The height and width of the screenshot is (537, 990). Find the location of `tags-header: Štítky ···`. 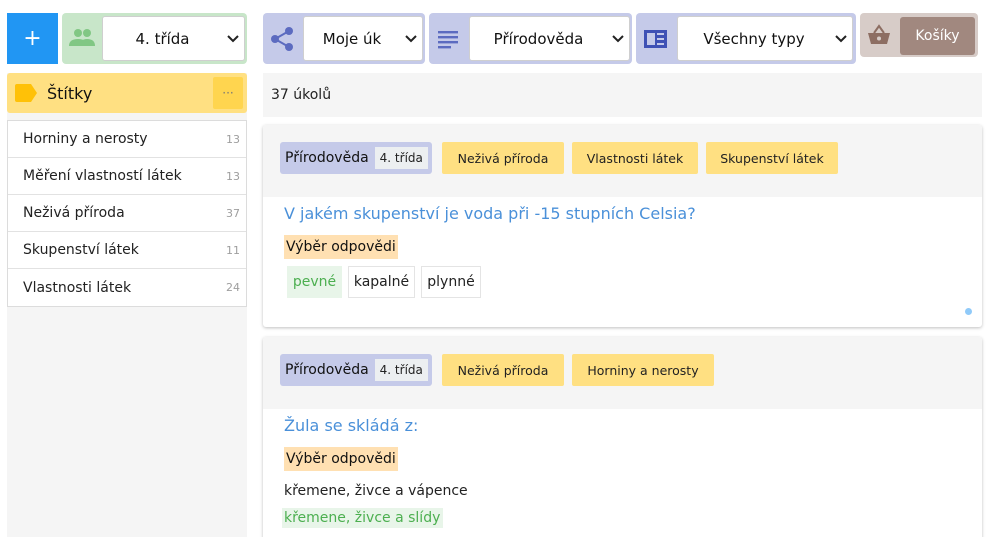

tags-header: Štítky ··· is located at coordinates (127, 93).